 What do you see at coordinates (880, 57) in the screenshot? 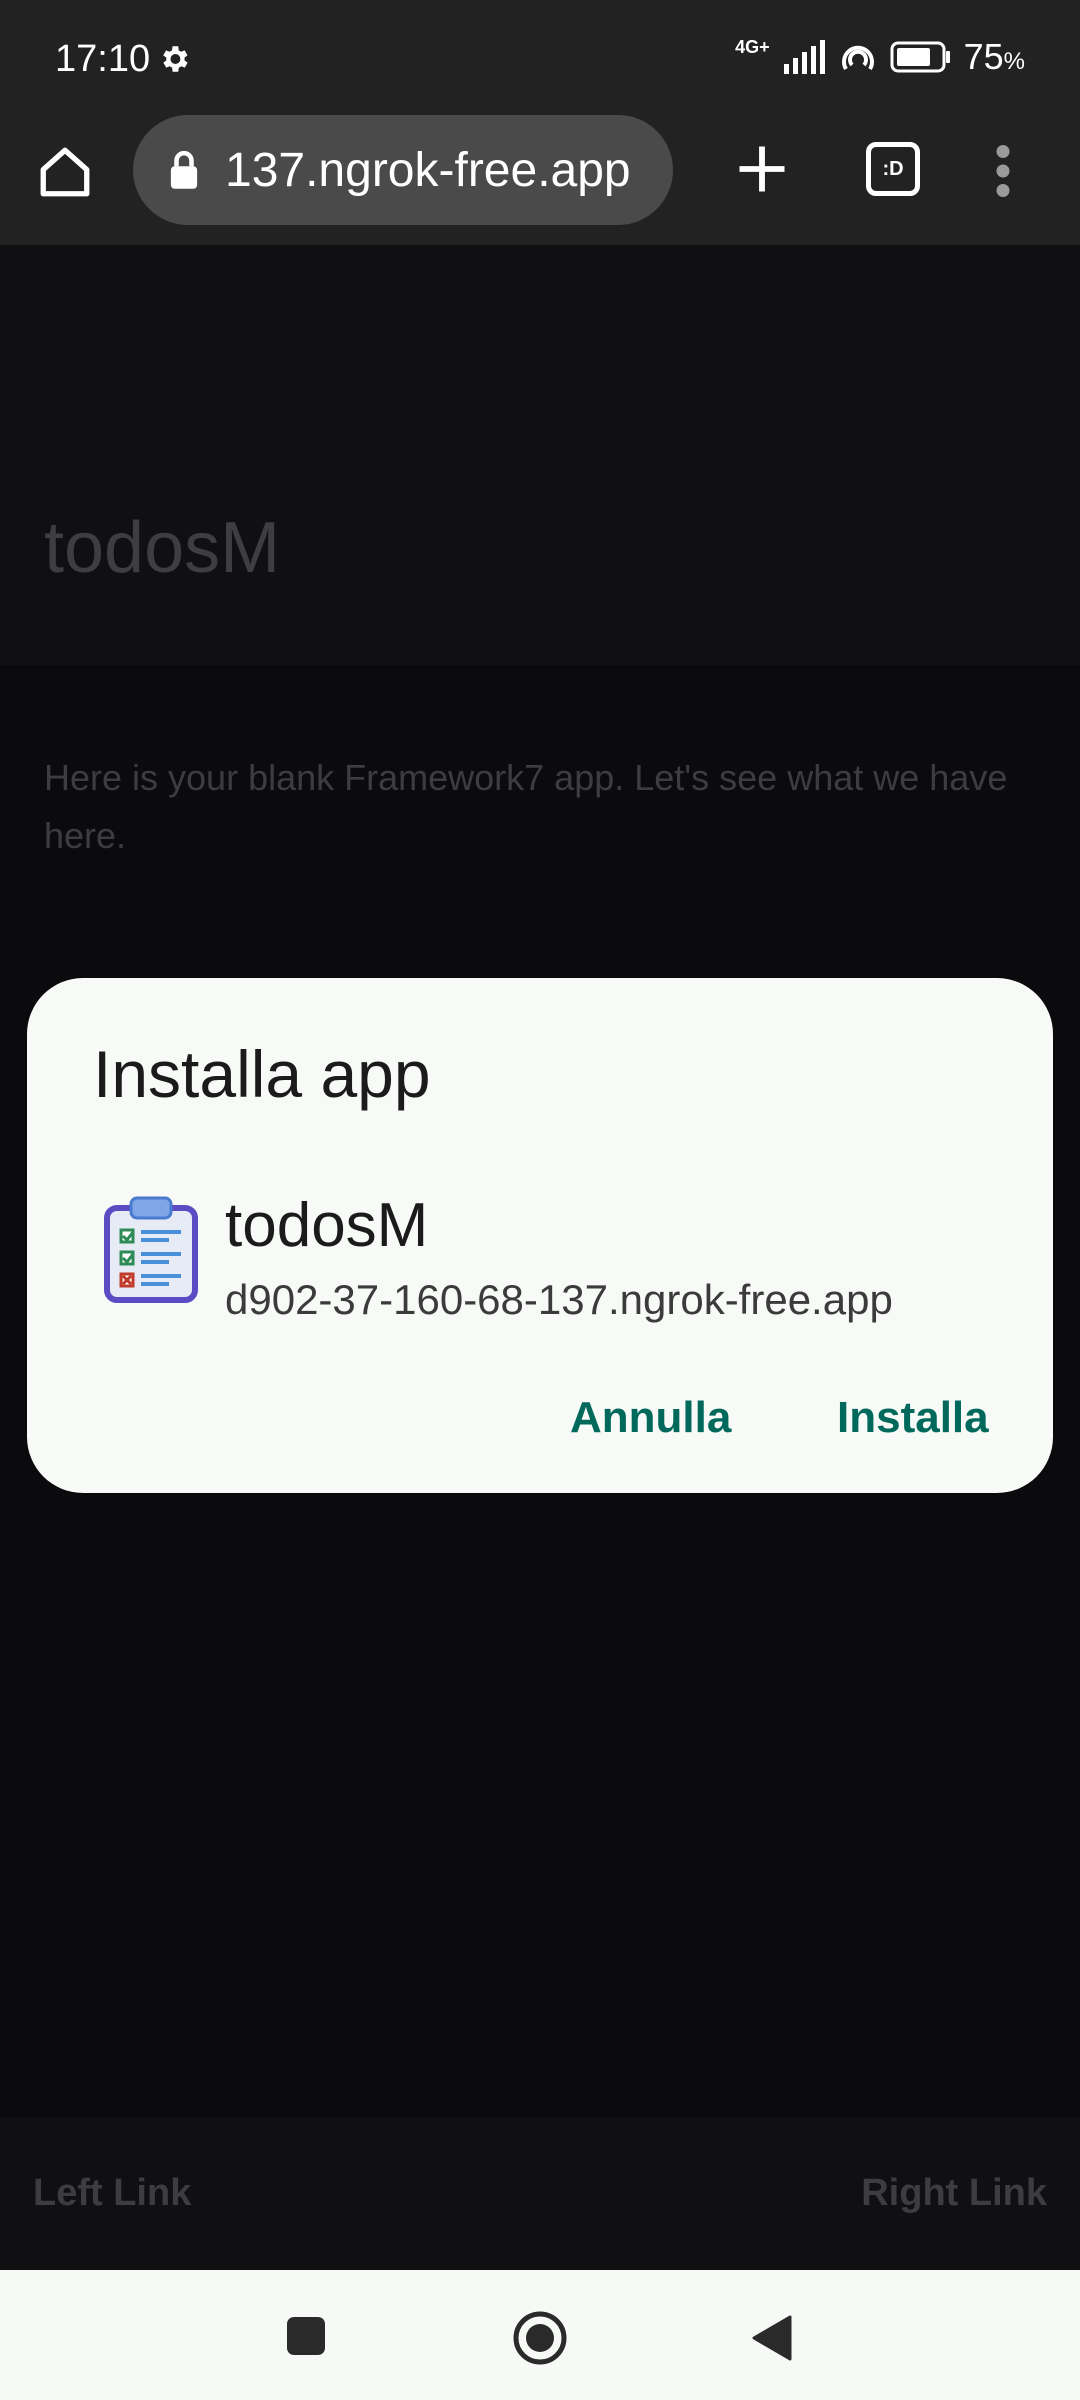
I see `status-right-group: 4G+ 75%` at bounding box center [880, 57].